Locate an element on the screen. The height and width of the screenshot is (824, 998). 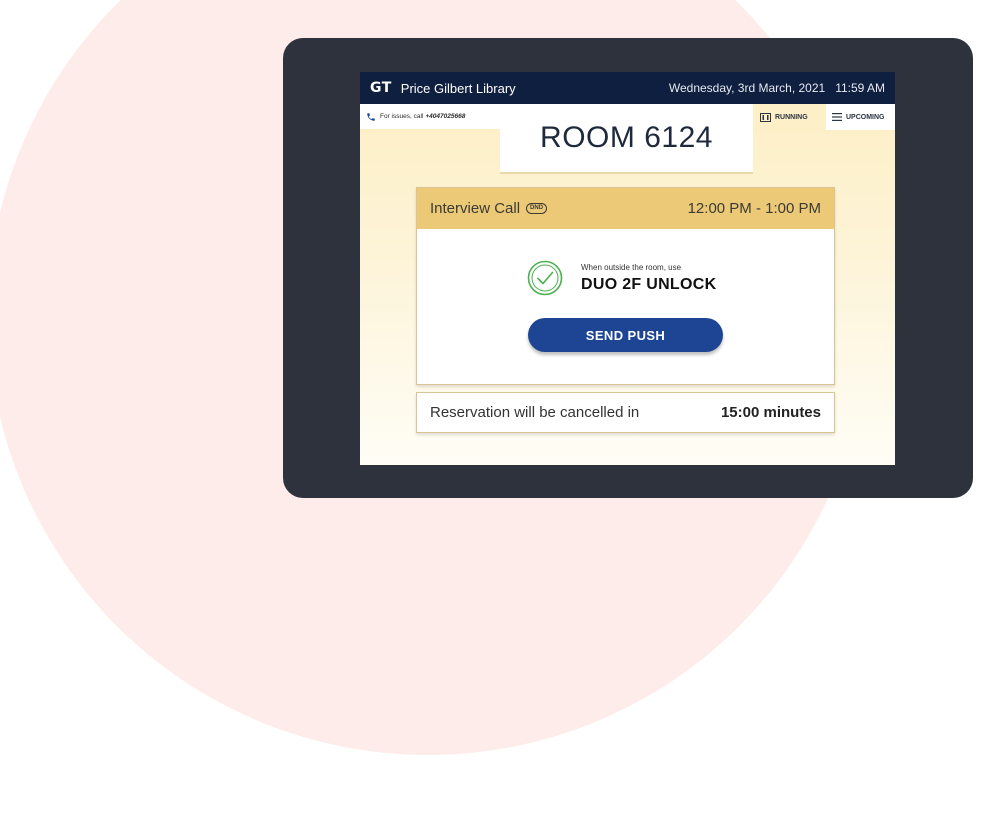
meeting-time-range: 12:00 PM - 1:00 PM is located at coordinates (754, 208).